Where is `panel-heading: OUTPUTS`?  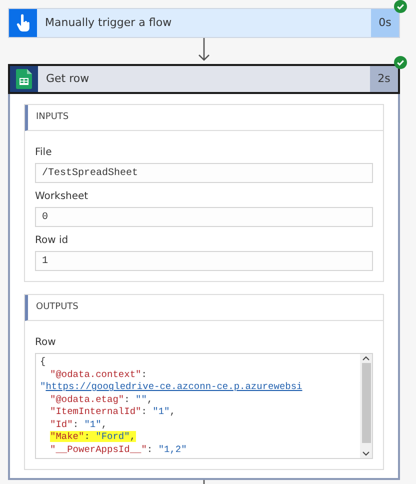
panel-heading: OUTPUTS is located at coordinates (57, 307).